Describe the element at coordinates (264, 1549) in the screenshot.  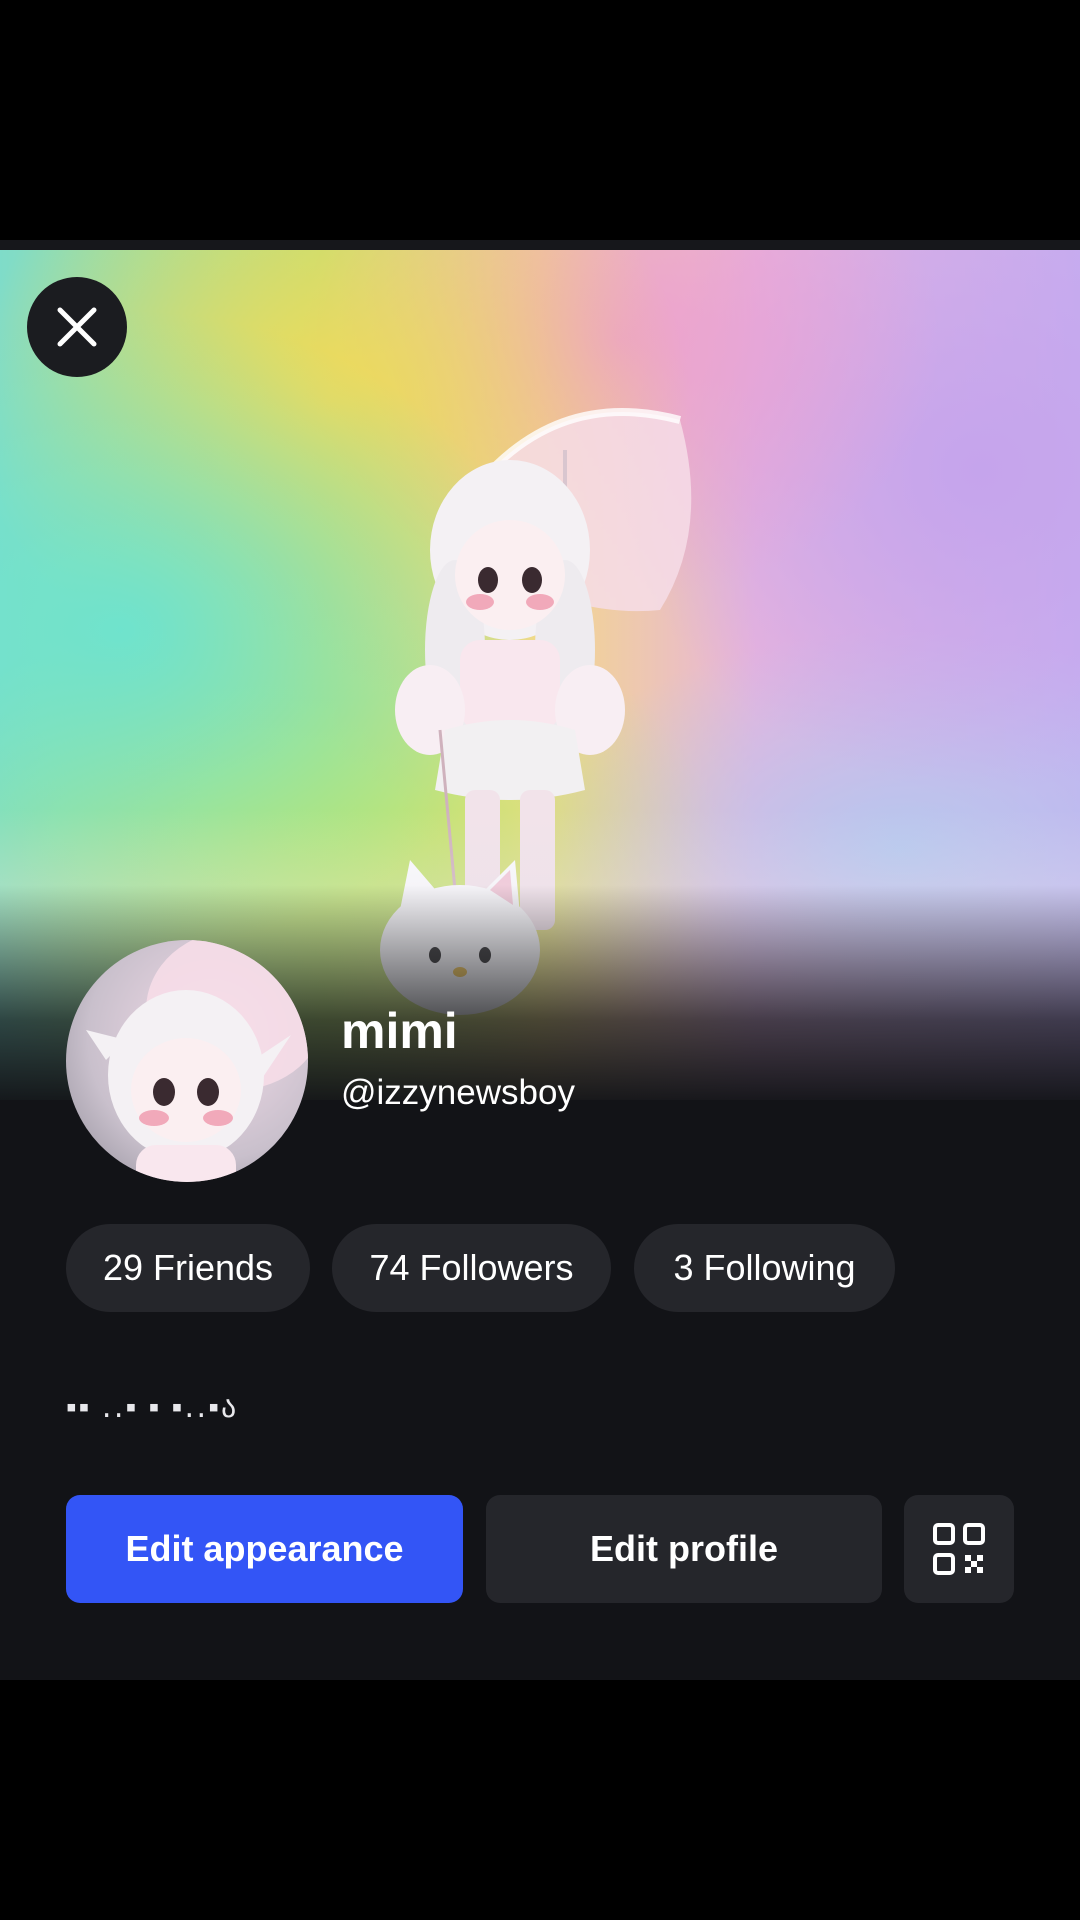
I see `edit-appearance-button: Edit appearance` at that location.